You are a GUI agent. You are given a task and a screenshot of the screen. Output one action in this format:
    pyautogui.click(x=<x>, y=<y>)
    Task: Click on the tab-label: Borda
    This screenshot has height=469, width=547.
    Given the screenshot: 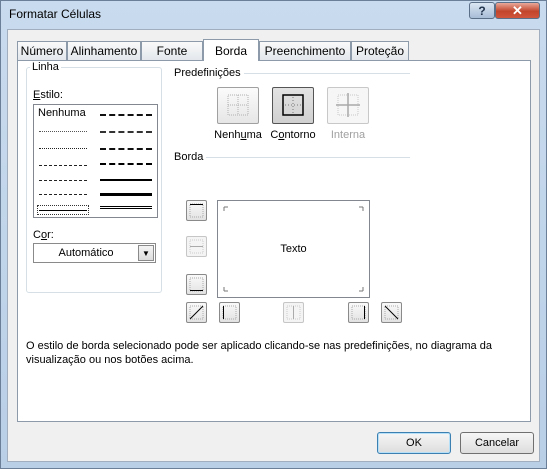 What is the action you would take?
    pyautogui.click(x=231, y=50)
    